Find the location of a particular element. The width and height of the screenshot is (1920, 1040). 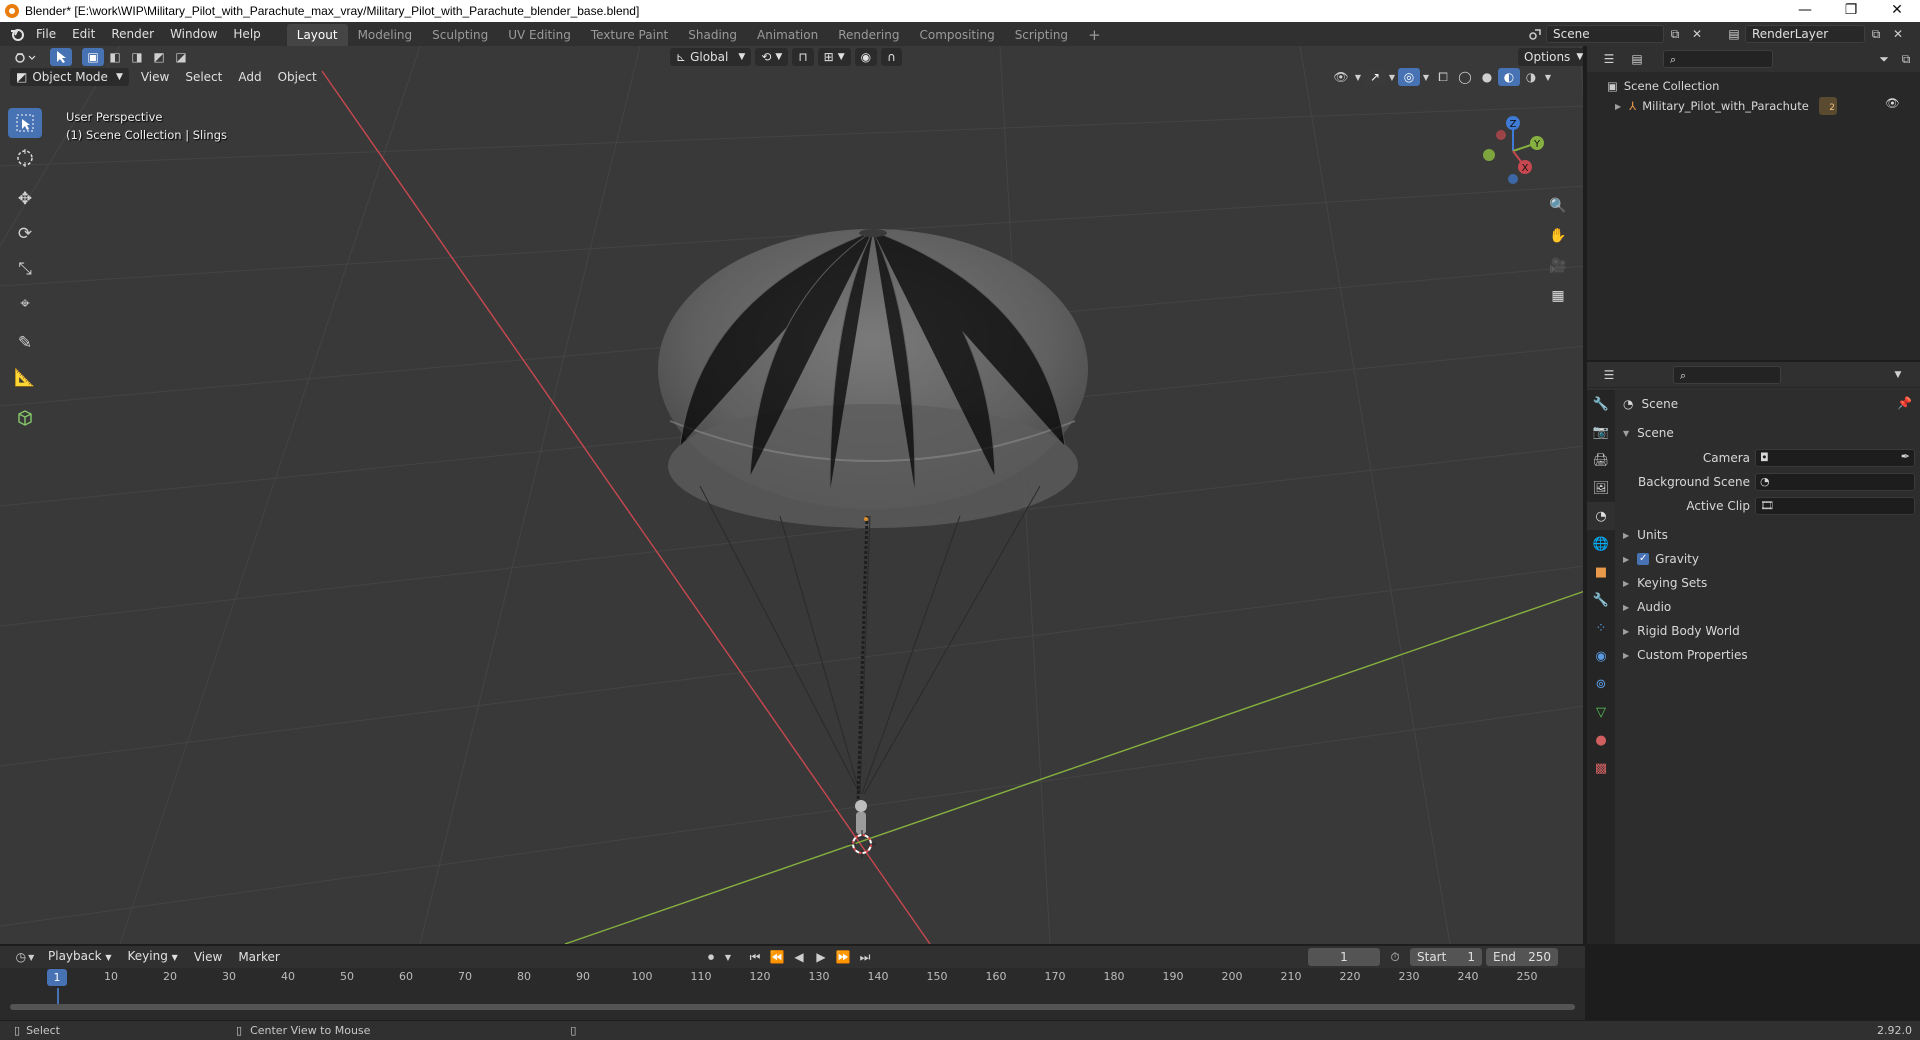

measure-icon: 📐 is located at coordinates (25, 378).